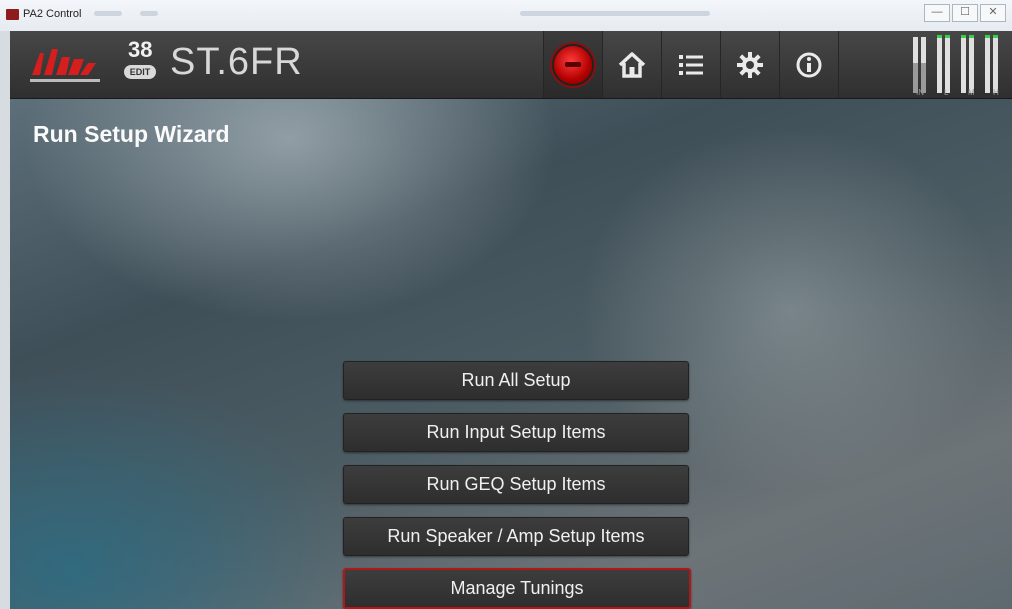  I want to click on home-icon, so click(632, 64).